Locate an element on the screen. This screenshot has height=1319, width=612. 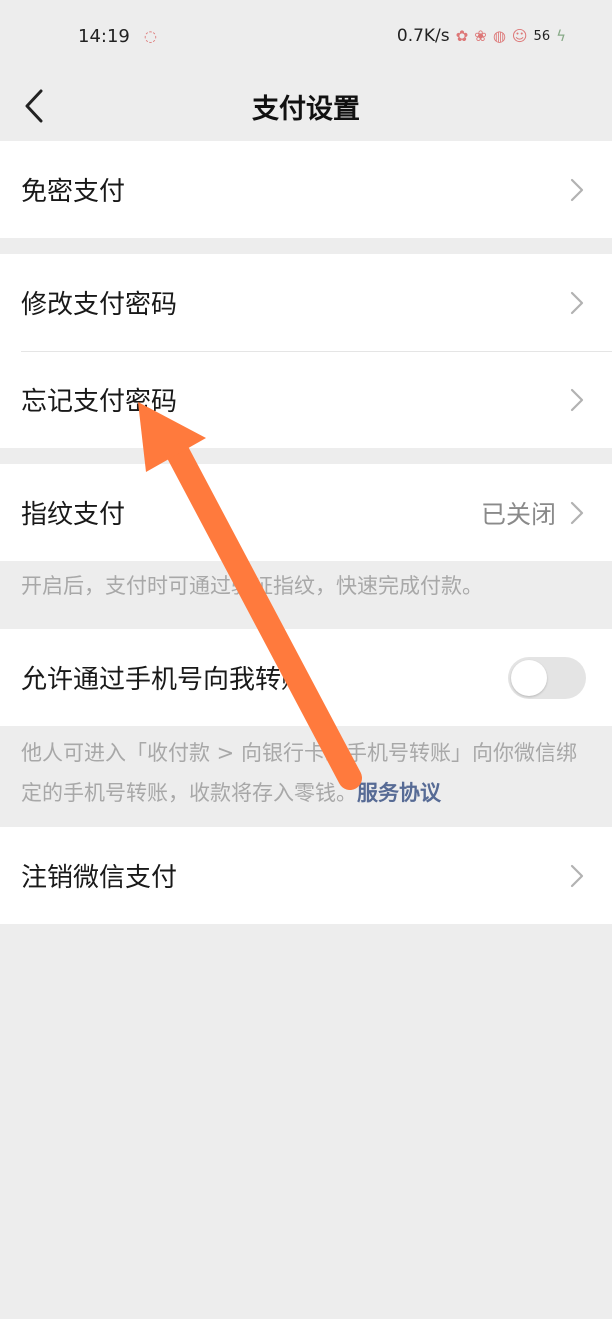
cancel-wechat-pay-item: 注销微信支付 is located at coordinates (306, 875).